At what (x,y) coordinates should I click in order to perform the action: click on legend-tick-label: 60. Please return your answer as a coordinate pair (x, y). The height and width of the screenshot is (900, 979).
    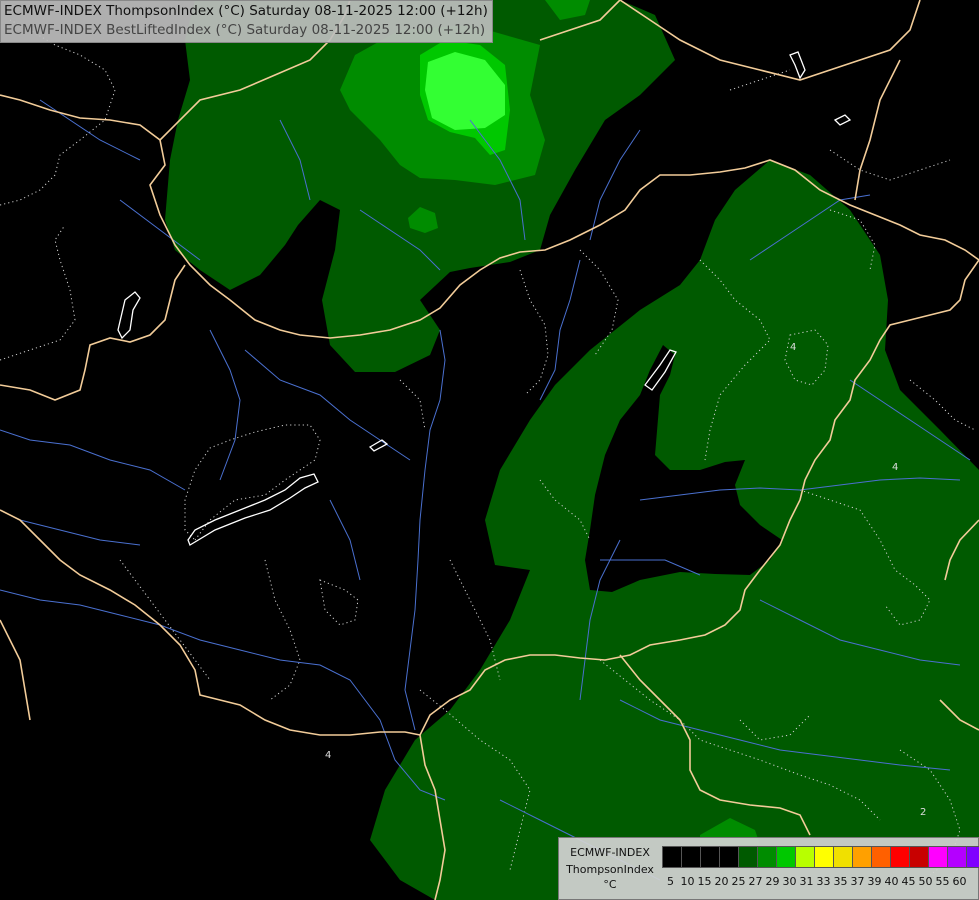
    Looking at the image, I should click on (959, 881).